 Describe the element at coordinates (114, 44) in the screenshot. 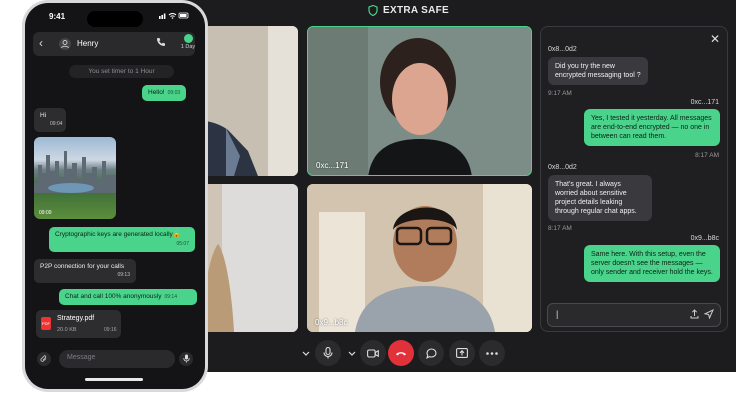

I see `chat-header: ‹ Henry 1 Day` at that location.